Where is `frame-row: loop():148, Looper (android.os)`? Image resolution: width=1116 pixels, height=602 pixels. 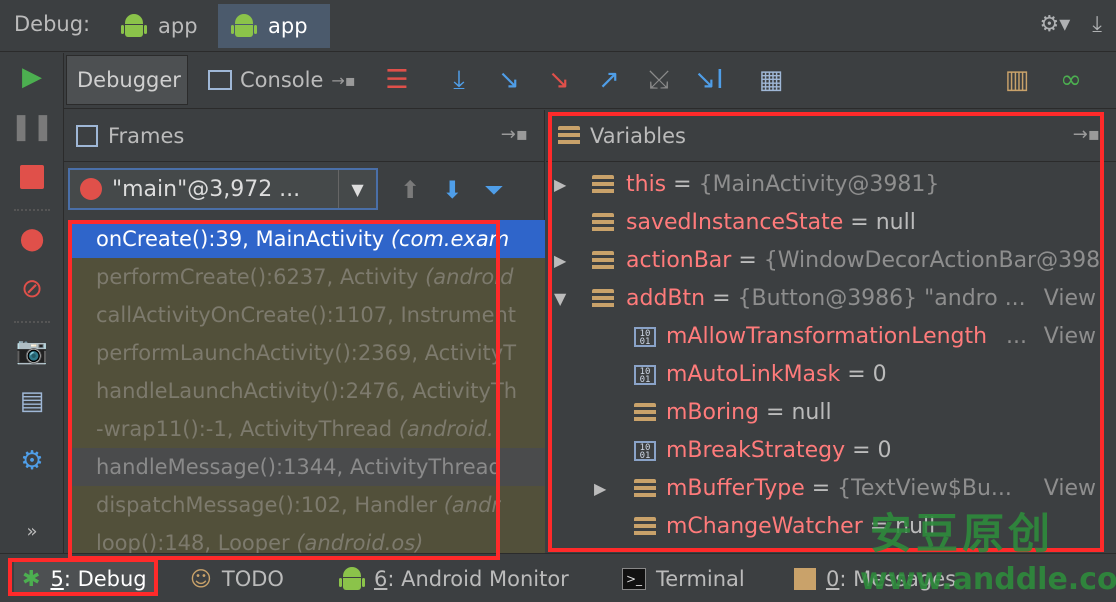
frame-row: loop():148, Looper (android.os) is located at coordinates (306, 538).